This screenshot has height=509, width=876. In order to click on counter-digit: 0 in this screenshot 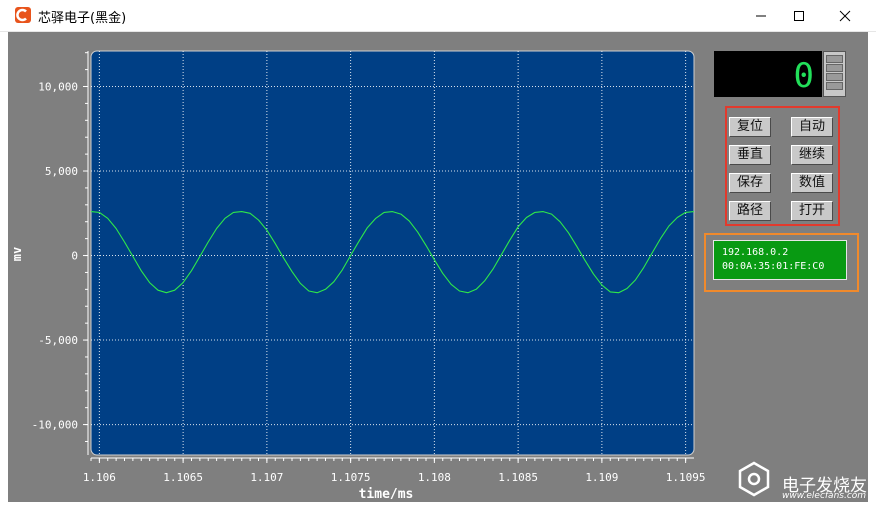, I will do `click(804, 76)`.